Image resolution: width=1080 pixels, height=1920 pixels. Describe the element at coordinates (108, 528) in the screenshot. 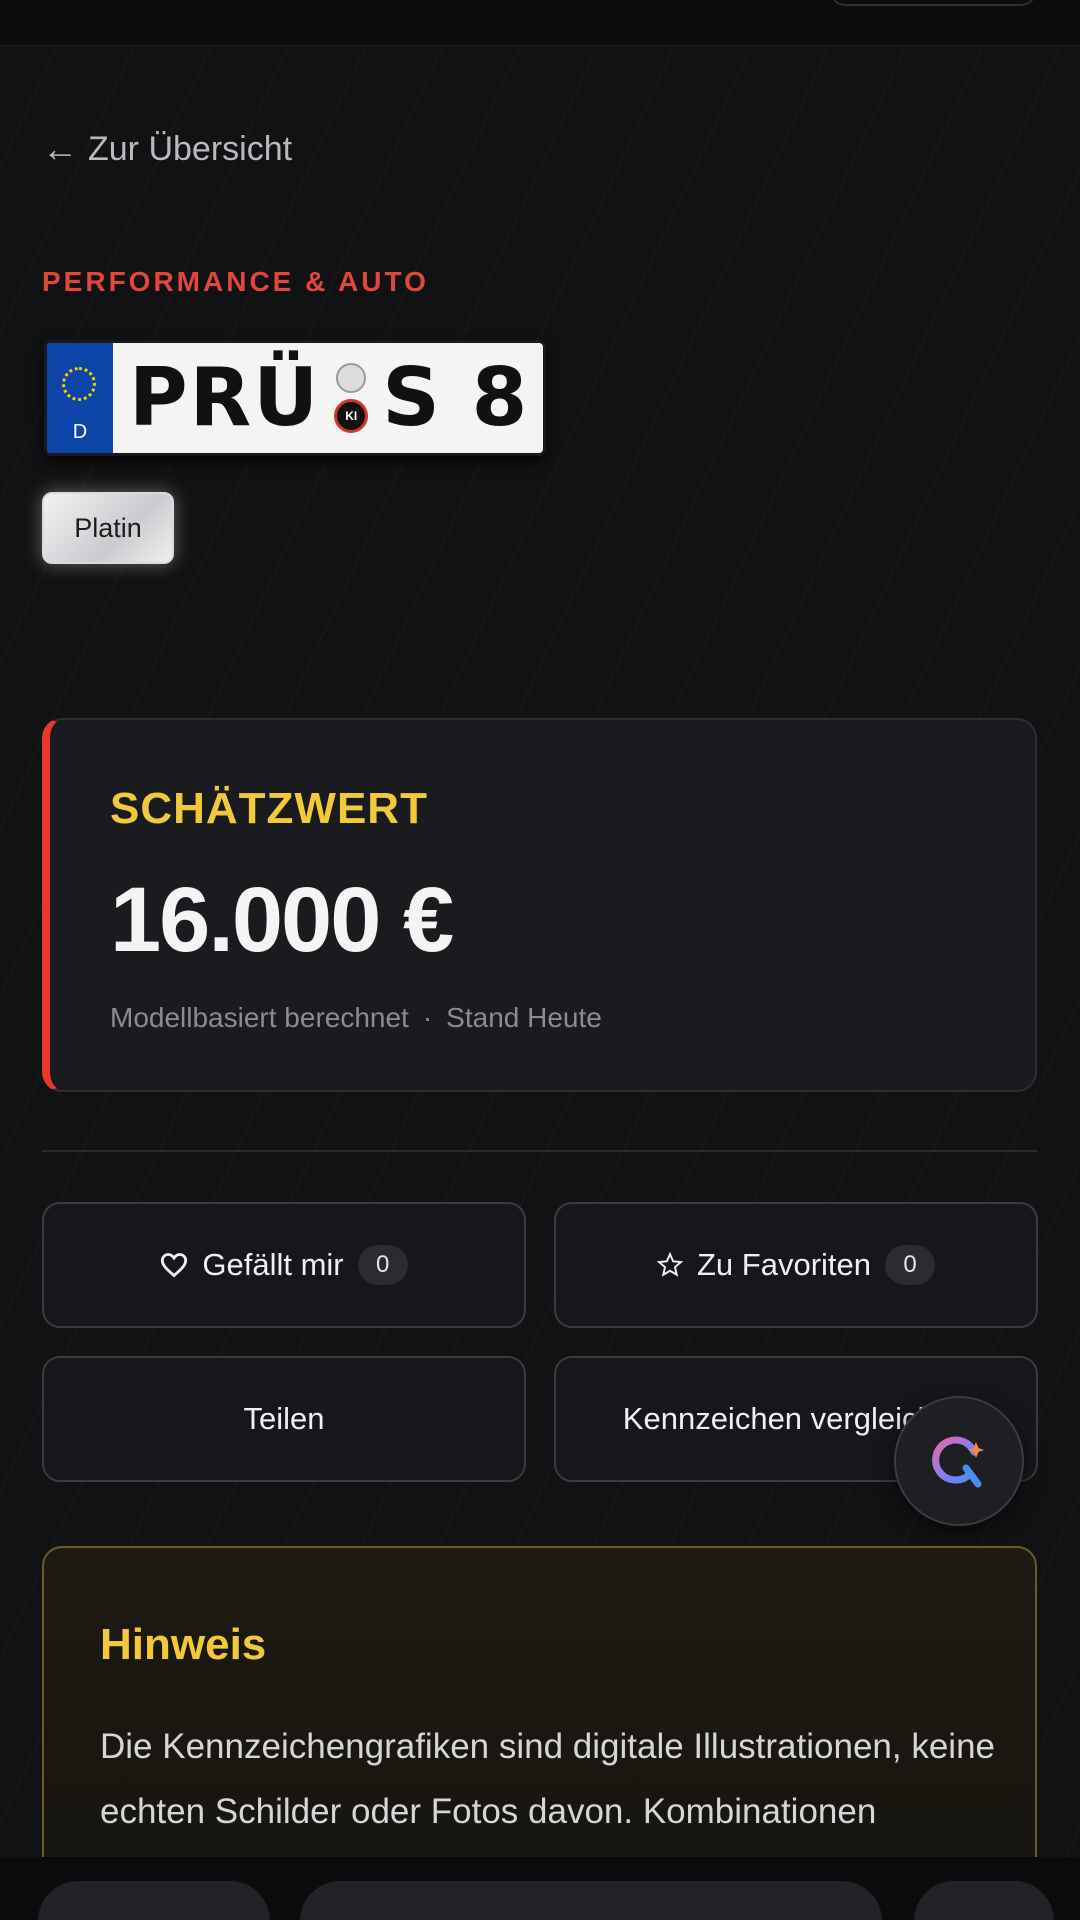

I see `tier-badge: Platin` at that location.